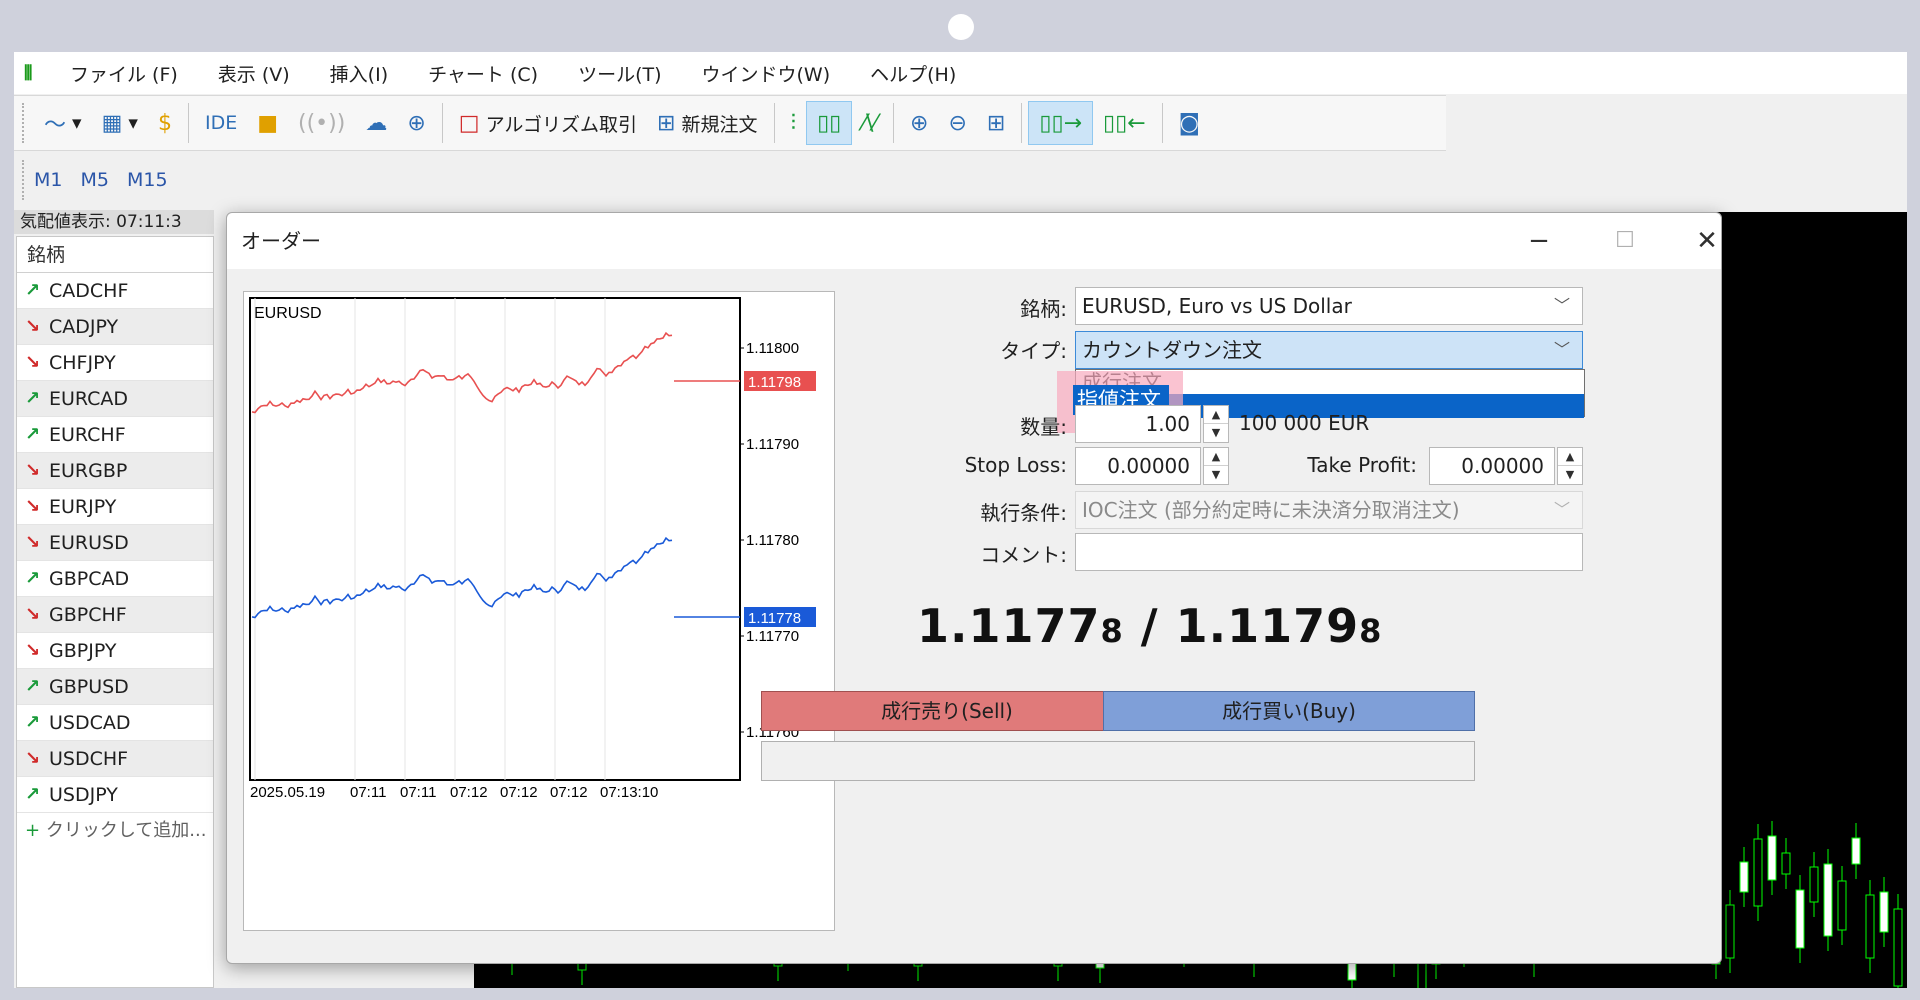 This screenshot has width=1920, height=1000. I want to click on type-label: タイプ:, so click(1033, 351).